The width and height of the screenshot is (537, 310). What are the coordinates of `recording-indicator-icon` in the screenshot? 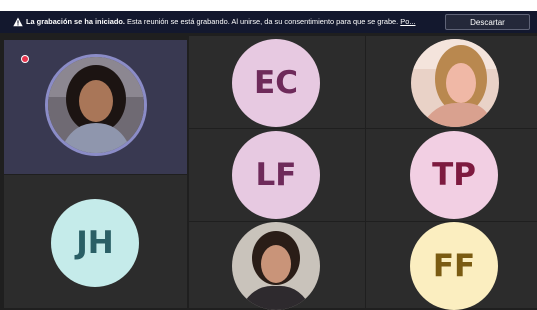 It's located at (25, 59).